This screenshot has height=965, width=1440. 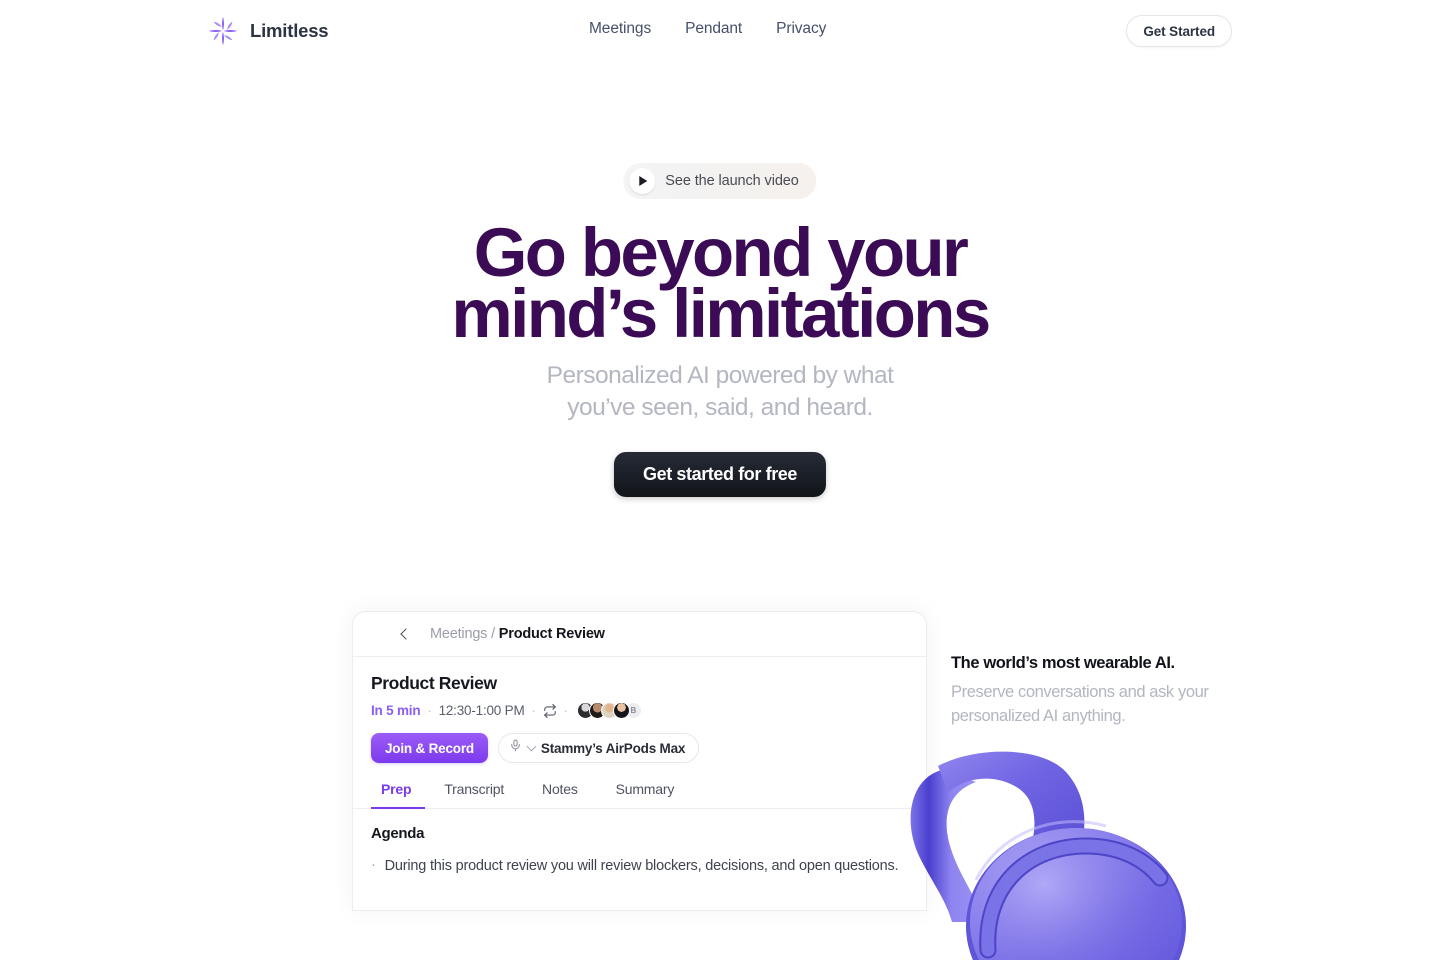 I want to click on join-and-record-button: Join & Record, so click(x=429, y=748).